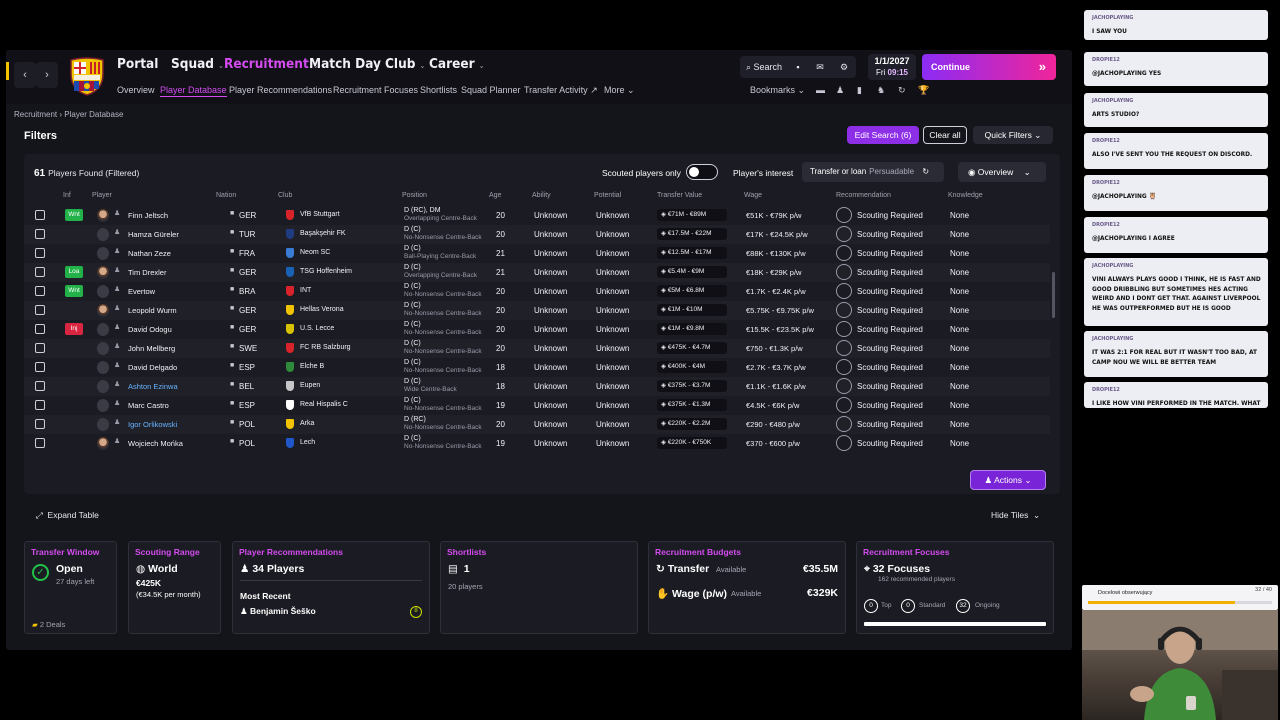 This screenshot has width=1280, height=720. Describe the element at coordinates (151, 348) in the screenshot. I see `player-name: John Mellberg` at that location.